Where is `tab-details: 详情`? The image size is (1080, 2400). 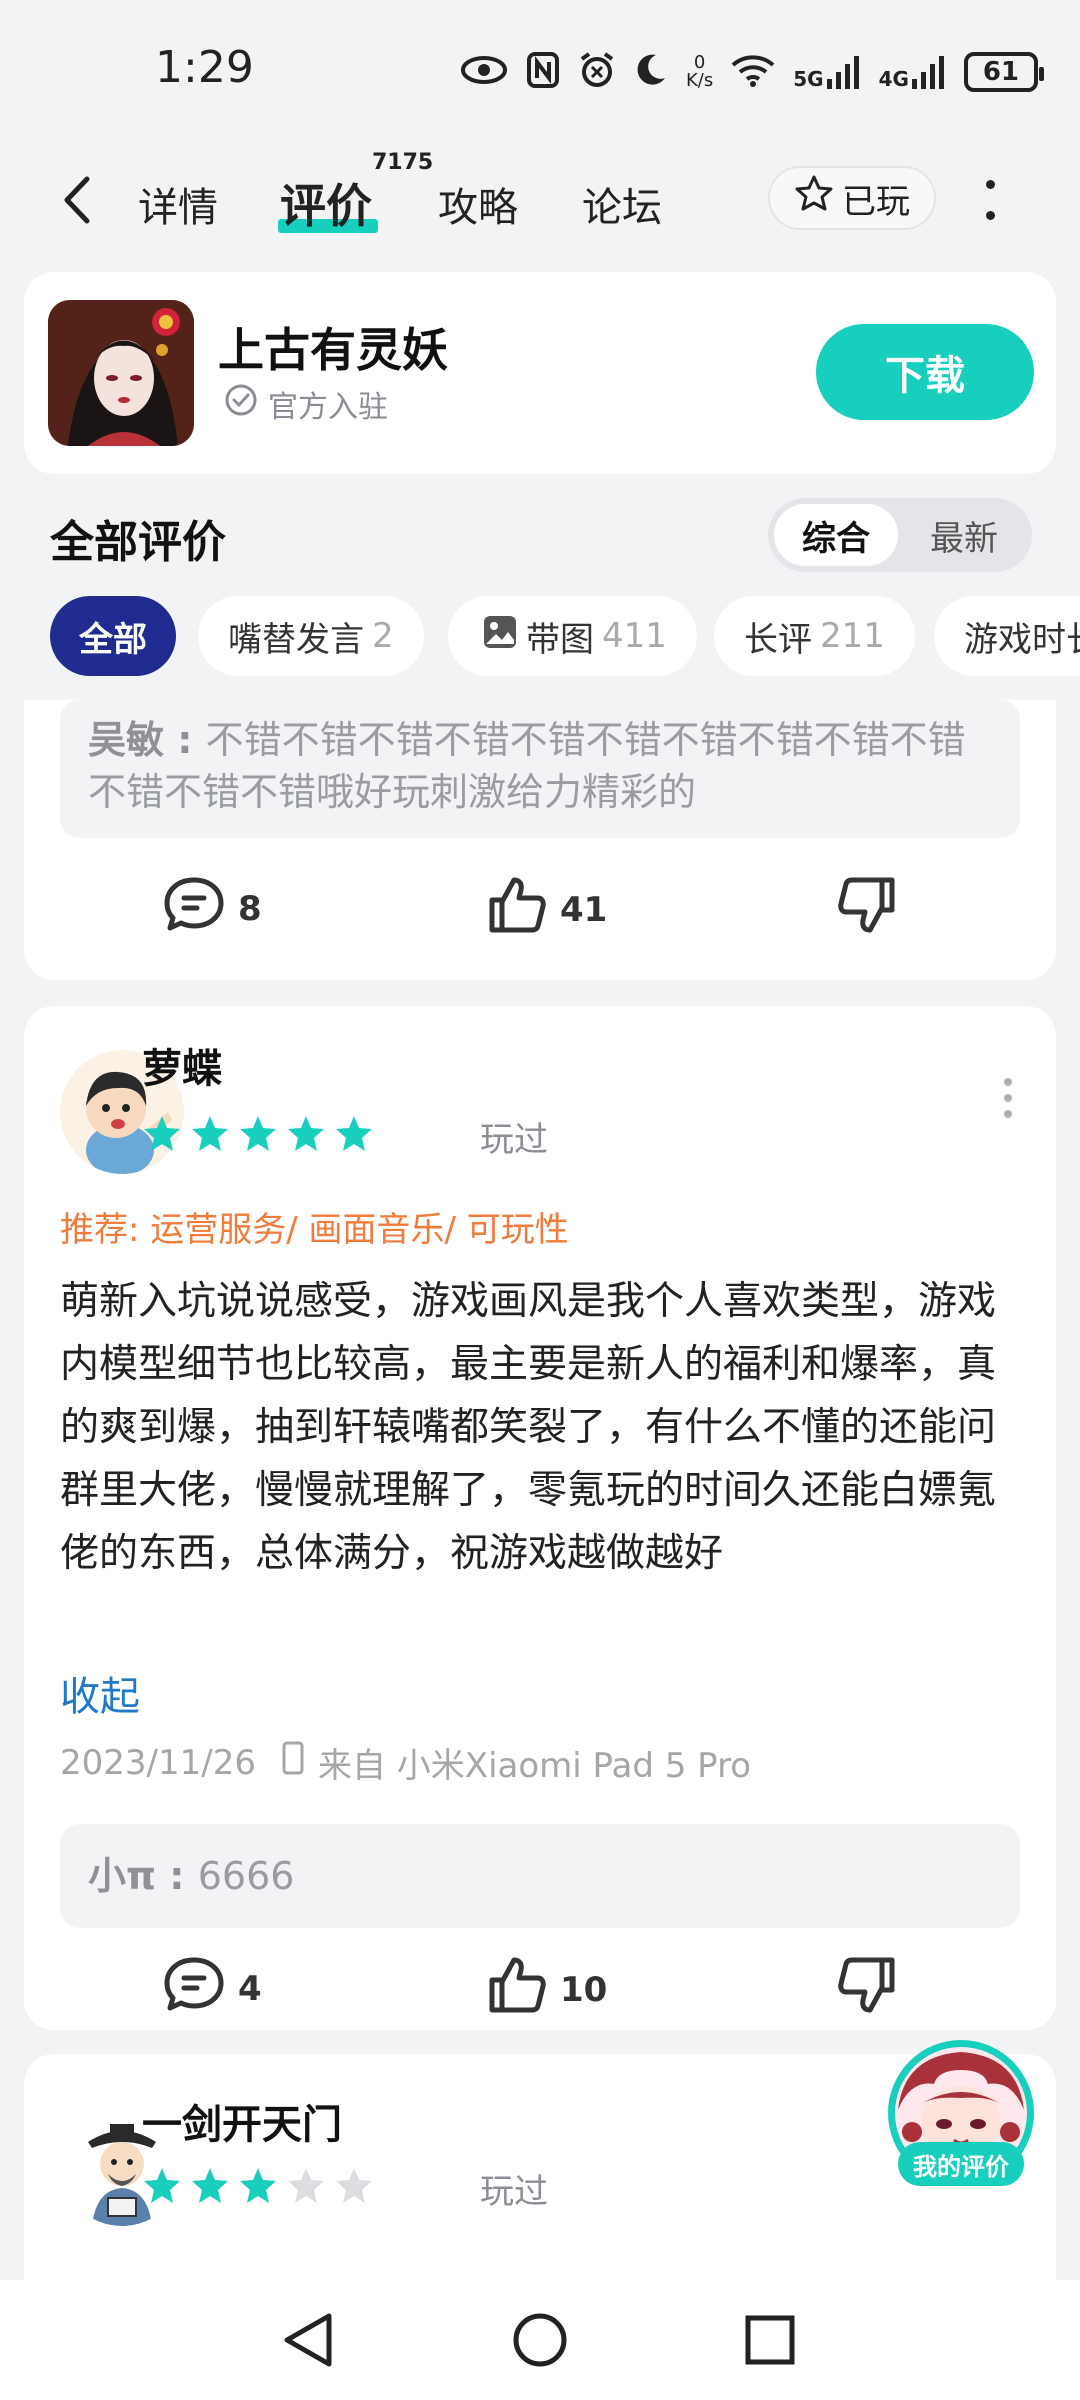 tab-details: 详情 is located at coordinates (178, 204).